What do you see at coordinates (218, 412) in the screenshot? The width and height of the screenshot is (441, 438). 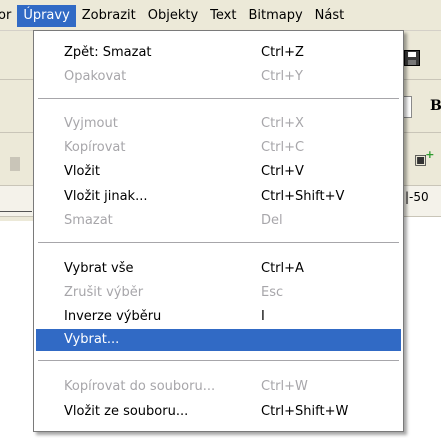 I see `menu-item-paste-from-file: Vložit ze souboru... Ctrl+Shift+W` at bounding box center [218, 412].